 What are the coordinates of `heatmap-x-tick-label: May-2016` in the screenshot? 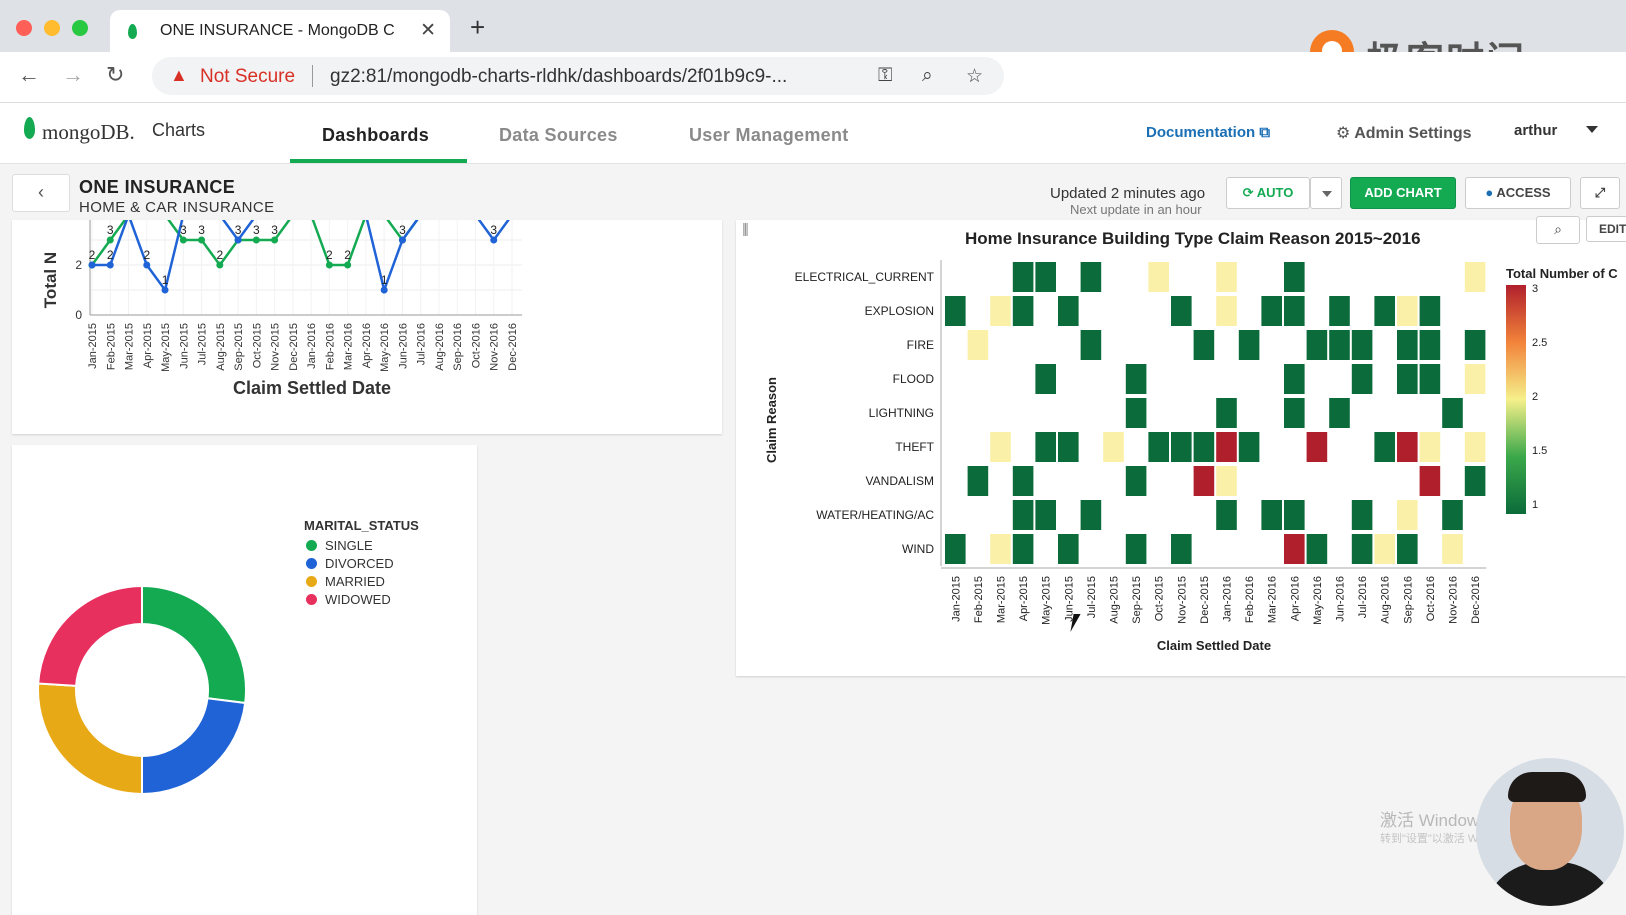 It's located at (1318, 600).